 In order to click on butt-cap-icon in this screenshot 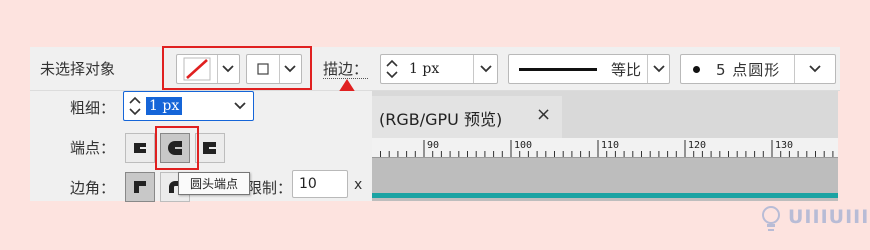, I will do `click(140, 148)`.